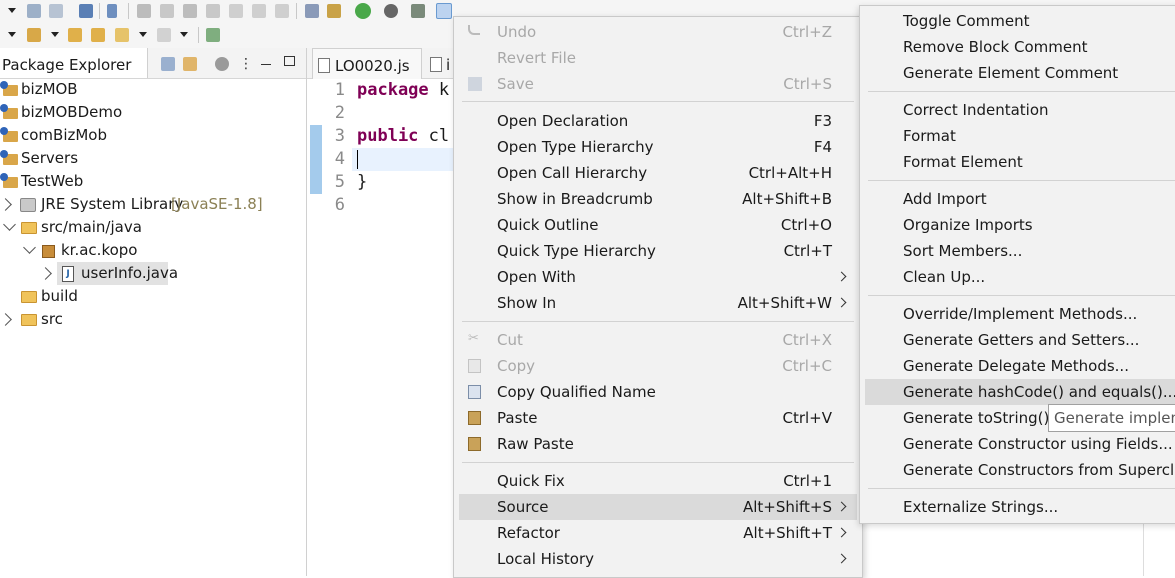 The width and height of the screenshot is (1175, 578). What do you see at coordinates (658, 32) in the screenshot?
I see `menu-item-undo: Undo Ctrl+Z` at bounding box center [658, 32].